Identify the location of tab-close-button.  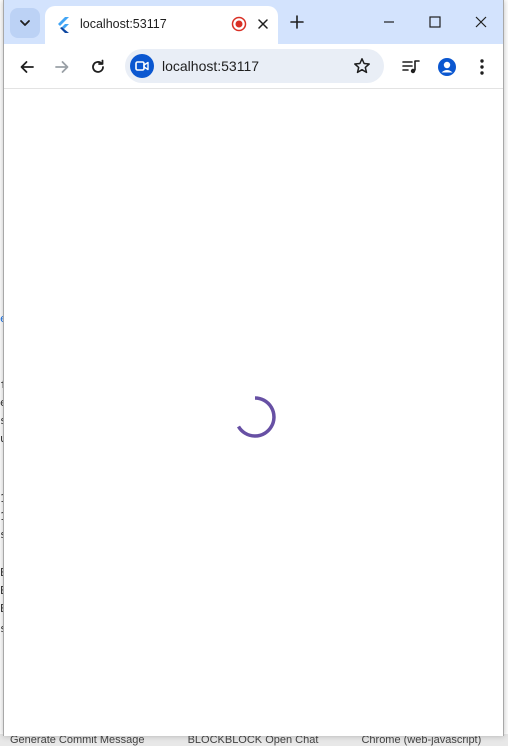
(263, 24).